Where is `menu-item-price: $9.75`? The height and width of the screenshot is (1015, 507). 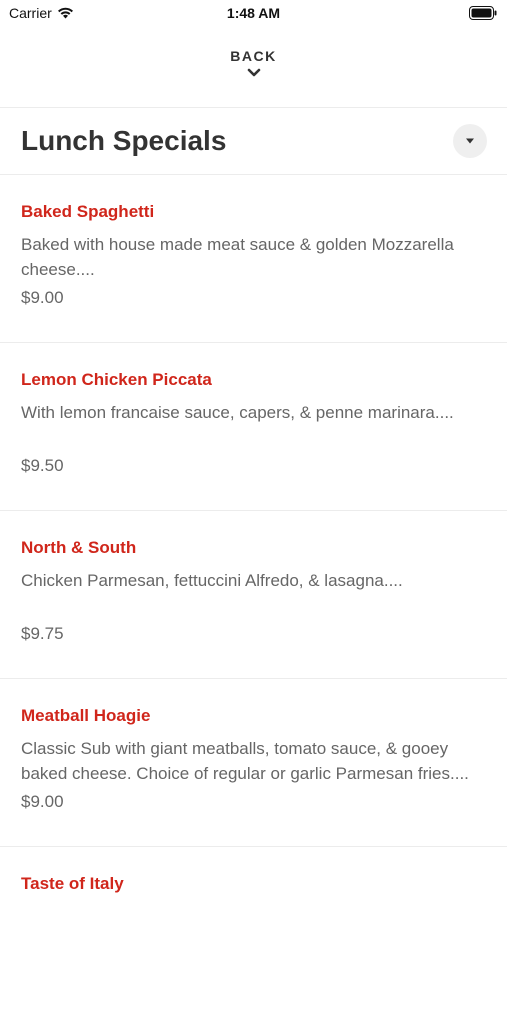
menu-item-price: $9.75 is located at coordinates (42, 633).